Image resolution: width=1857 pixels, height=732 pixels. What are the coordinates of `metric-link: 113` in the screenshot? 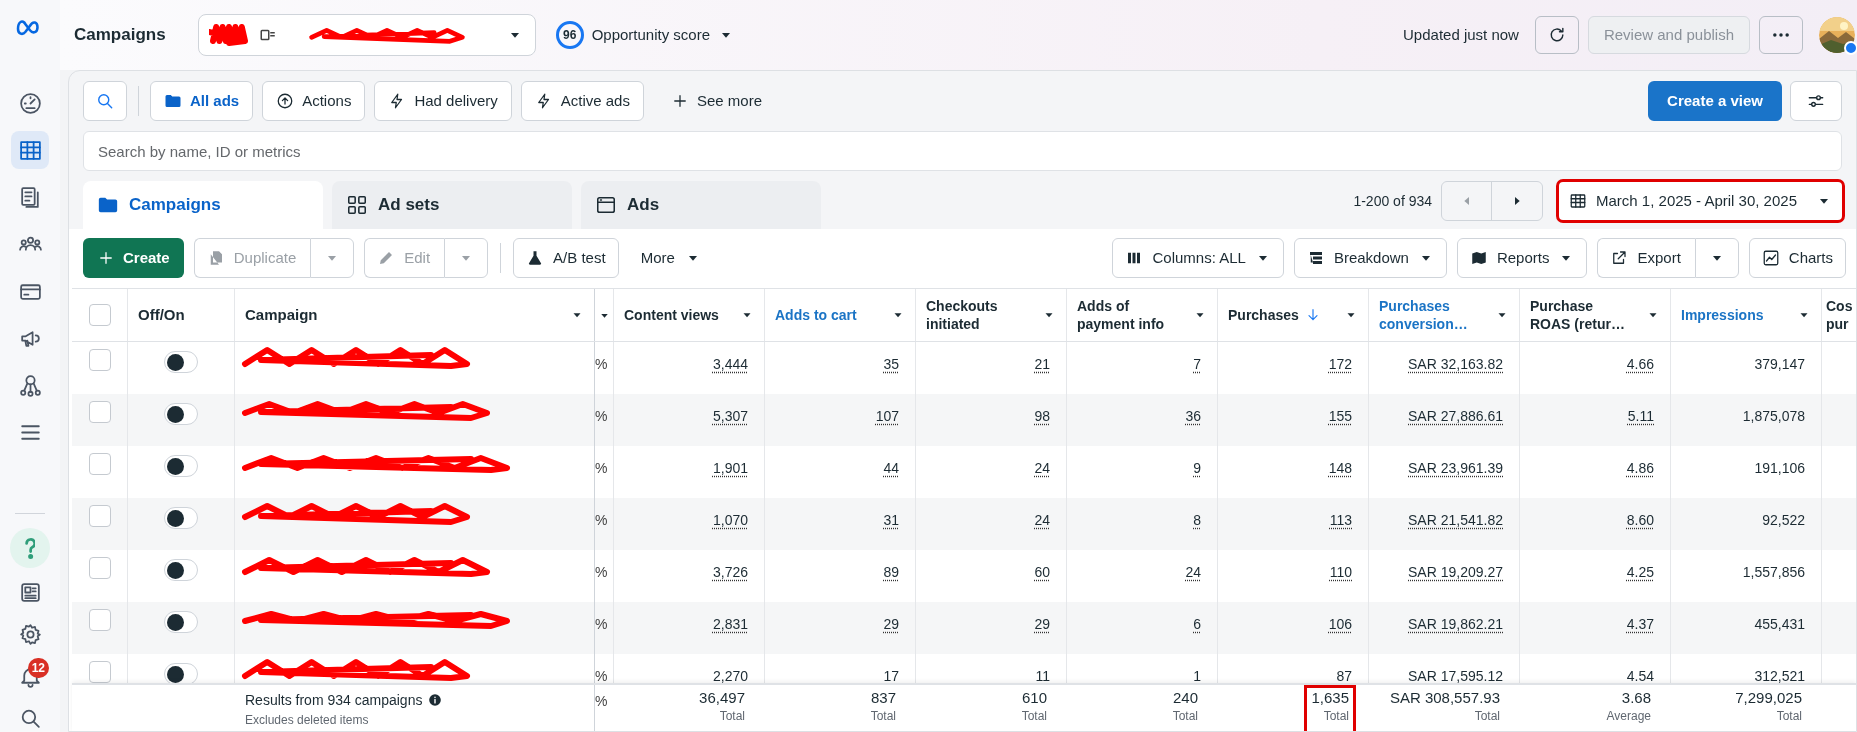 It's located at (1340, 530).